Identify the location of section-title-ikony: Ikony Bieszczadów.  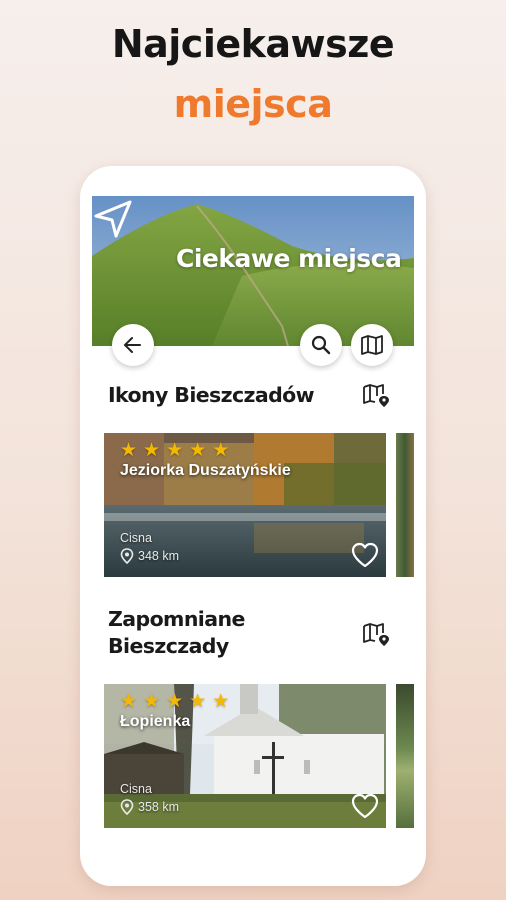
(211, 395).